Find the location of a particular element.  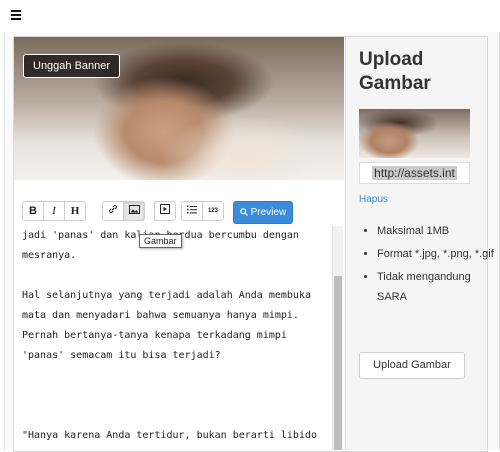

bullet-list-icon is located at coordinates (192, 211).